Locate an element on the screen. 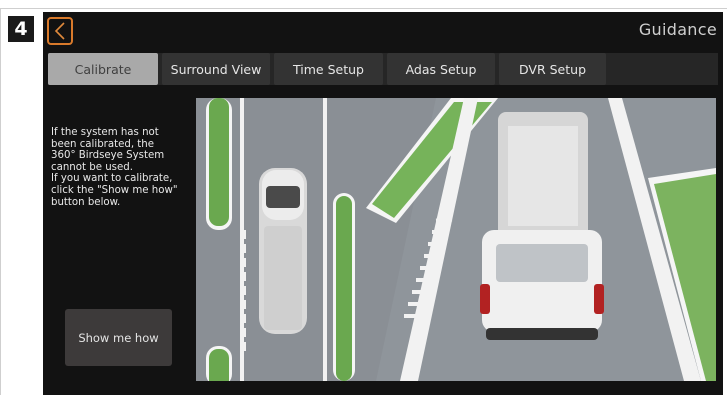  back-button is located at coordinates (60, 31).